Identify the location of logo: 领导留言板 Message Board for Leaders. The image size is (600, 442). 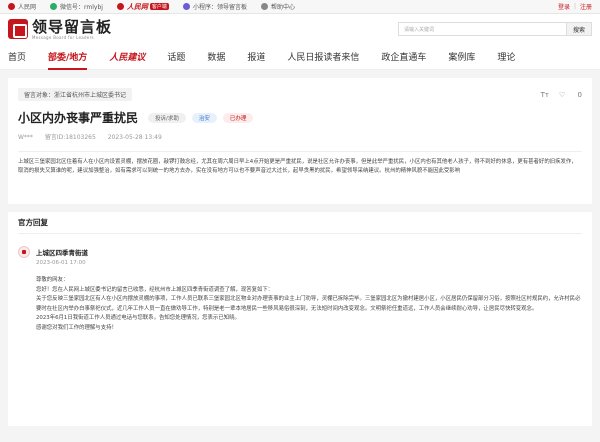
(60, 29).